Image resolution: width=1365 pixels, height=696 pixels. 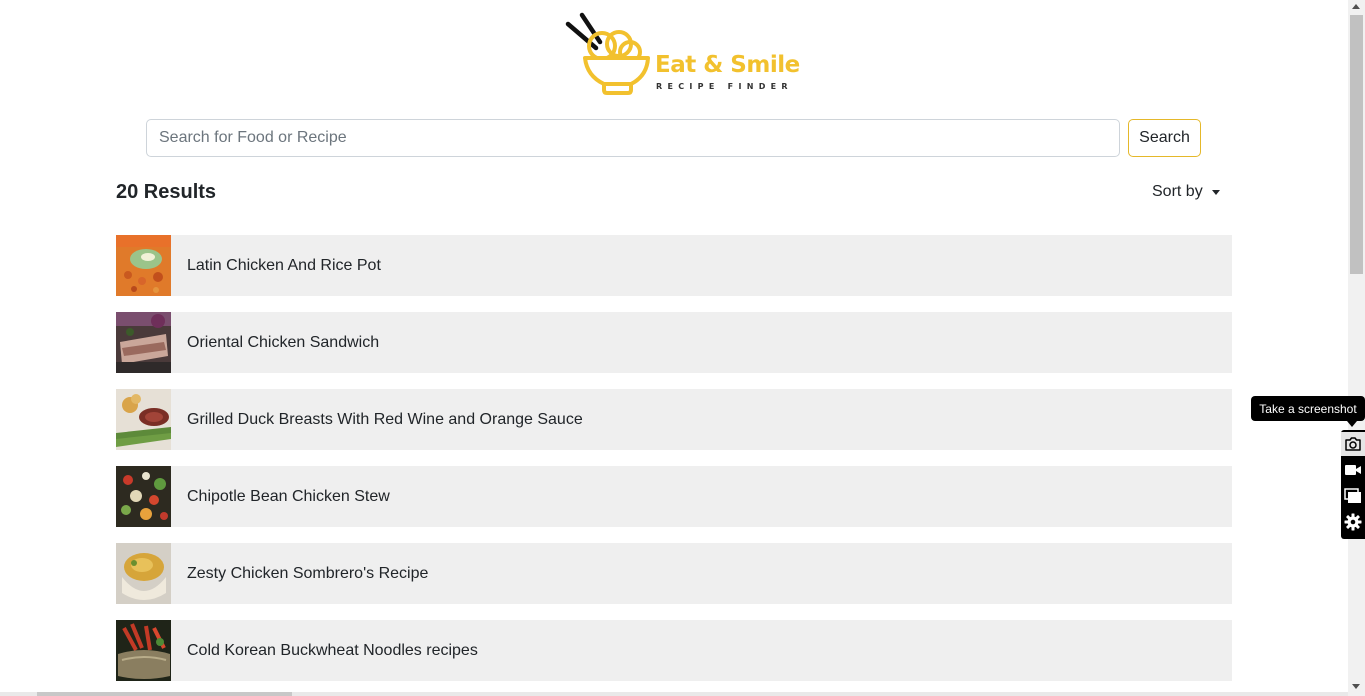 What do you see at coordinates (1177, 191) in the screenshot?
I see `sort-by-label: Sort by` at bounding box center [1177, 191].